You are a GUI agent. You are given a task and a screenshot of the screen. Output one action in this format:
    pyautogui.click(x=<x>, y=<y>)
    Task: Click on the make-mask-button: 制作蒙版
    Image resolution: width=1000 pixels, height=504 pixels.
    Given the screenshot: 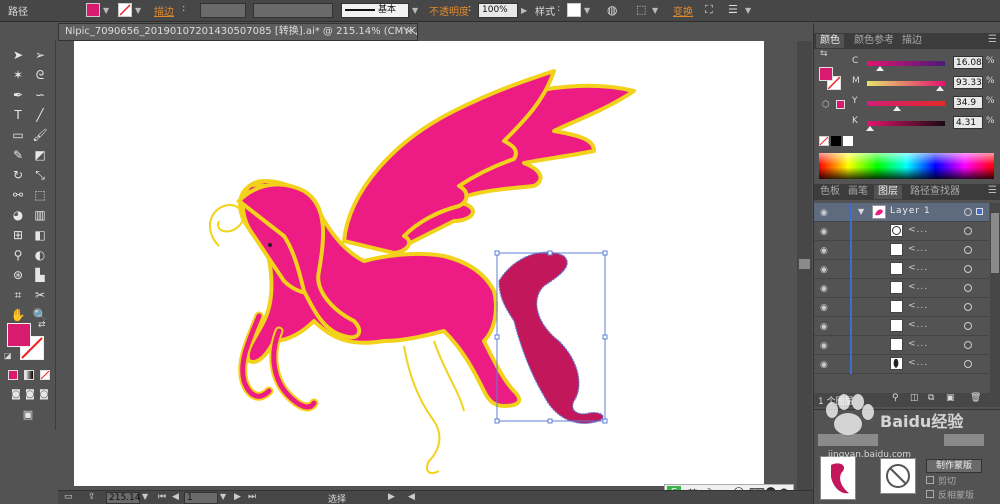 What is the action you would take?
    pyautogui.click(x=954, y=466)
    